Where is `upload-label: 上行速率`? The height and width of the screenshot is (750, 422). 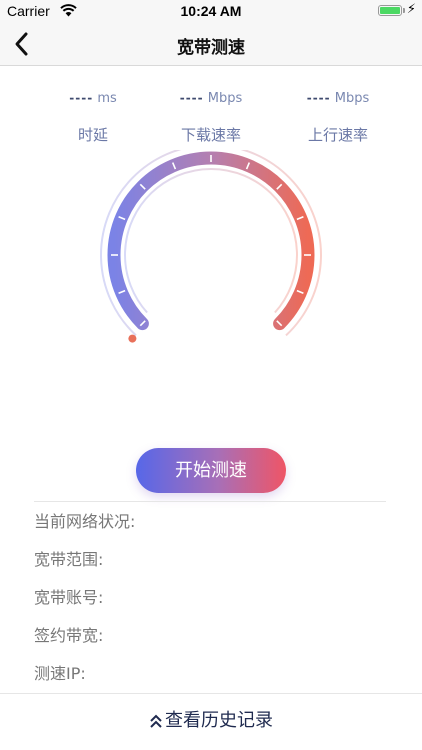 upload-label: 上行速率 is located at coordinates (337, 135).